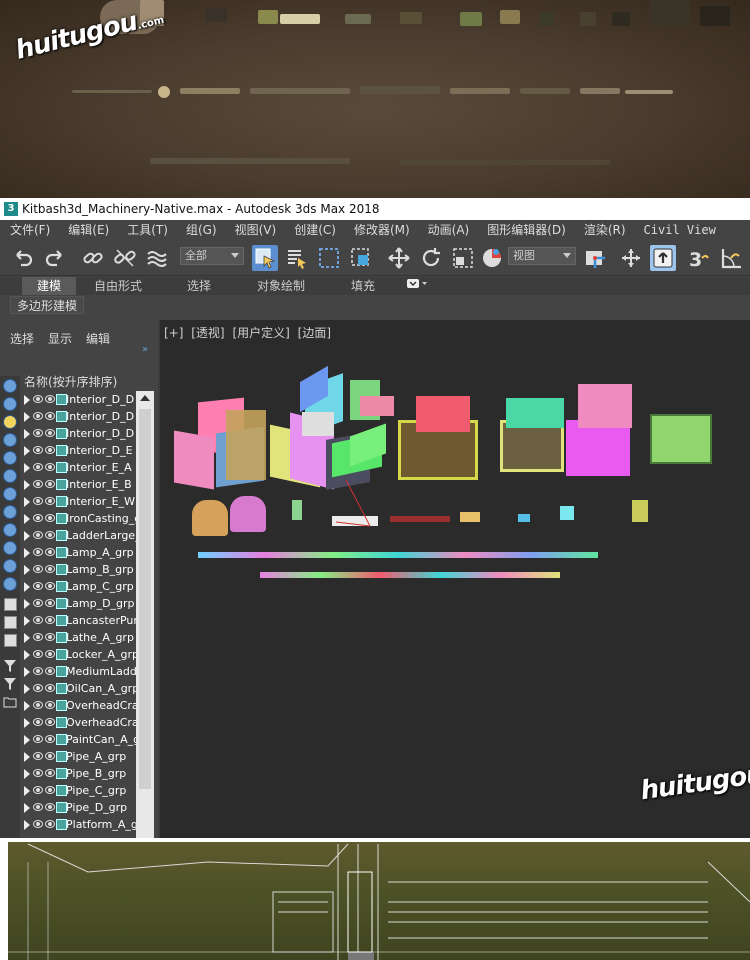  I want to click on scene-object-row: Lamp_D_grp, so click(78, 603).